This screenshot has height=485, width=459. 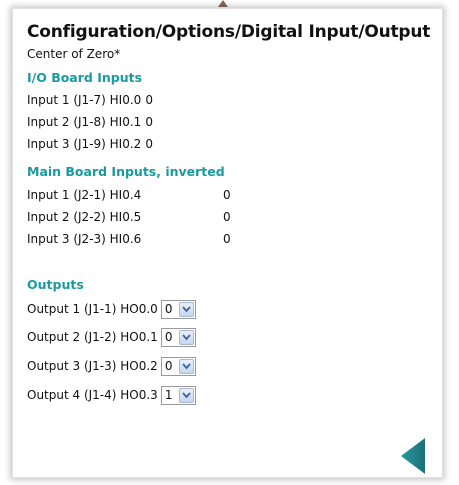 I want to click on output-1-select: 0, so click(x=178, y=309).